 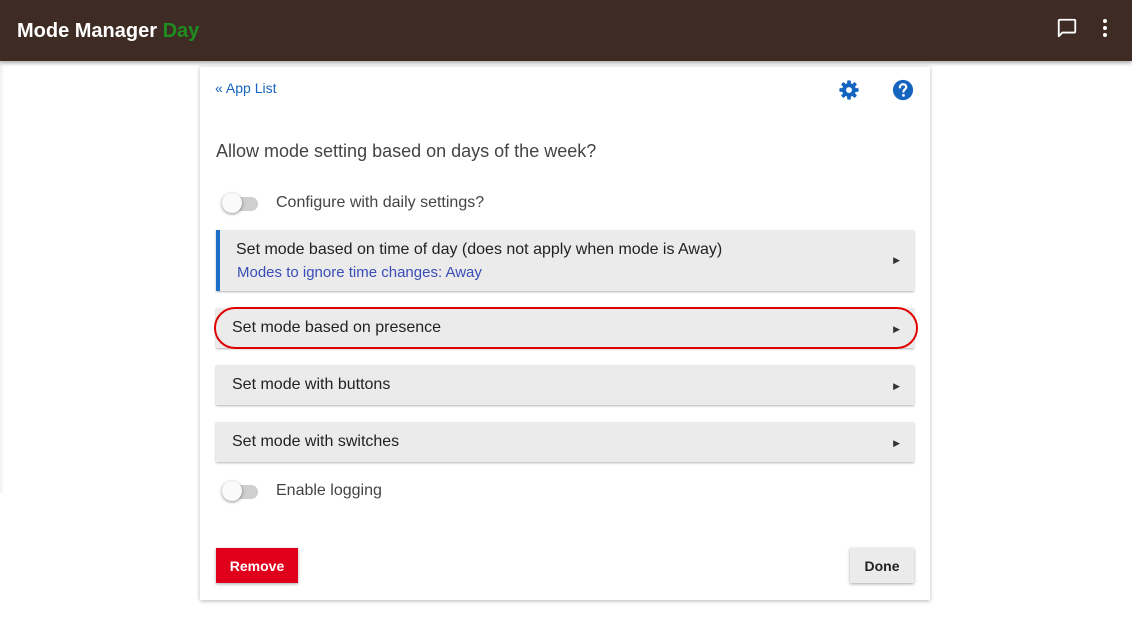 What do you see at coordinates (882, 565) in the screenshot?
I see `done-button: Done` at bounding box center [882, 565].